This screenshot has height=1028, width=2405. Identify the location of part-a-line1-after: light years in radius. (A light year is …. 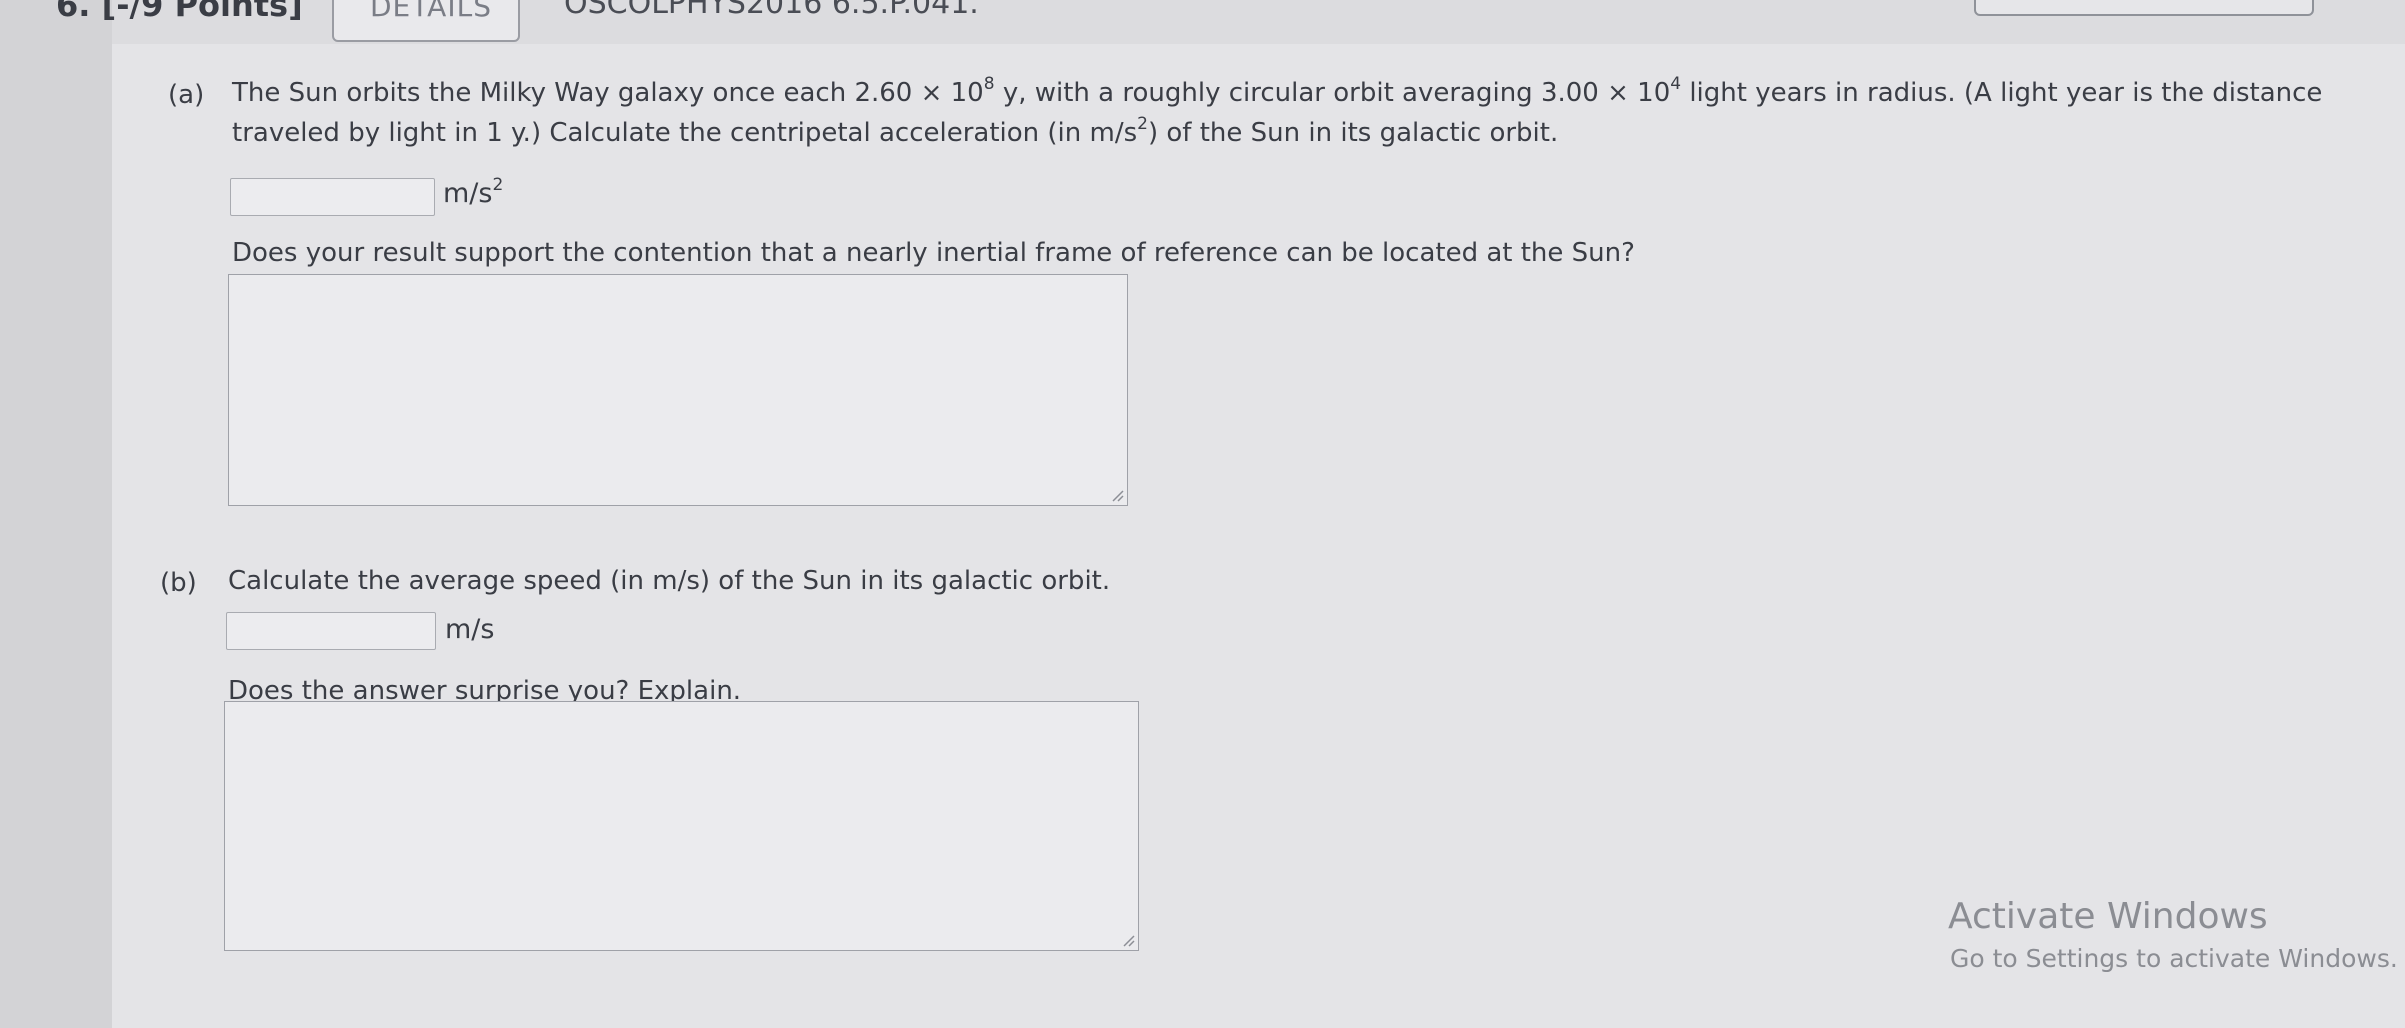
(2002, 93).